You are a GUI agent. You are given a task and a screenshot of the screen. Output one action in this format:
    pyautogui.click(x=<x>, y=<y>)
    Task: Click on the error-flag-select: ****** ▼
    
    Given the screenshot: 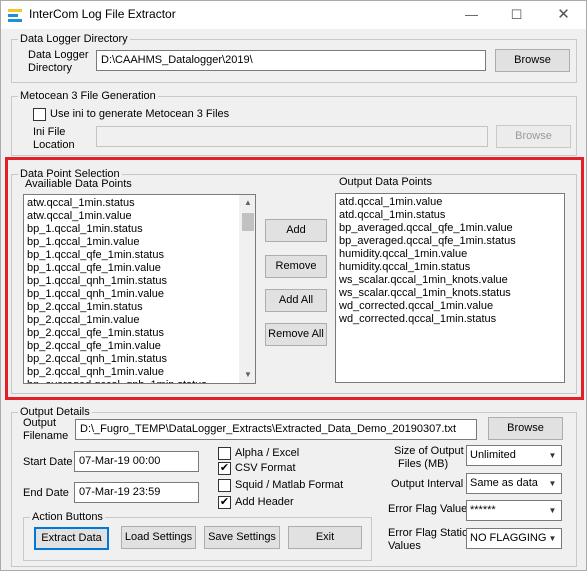 What is the action you would take?
    pyautogui.click(x=514, y=510)
    